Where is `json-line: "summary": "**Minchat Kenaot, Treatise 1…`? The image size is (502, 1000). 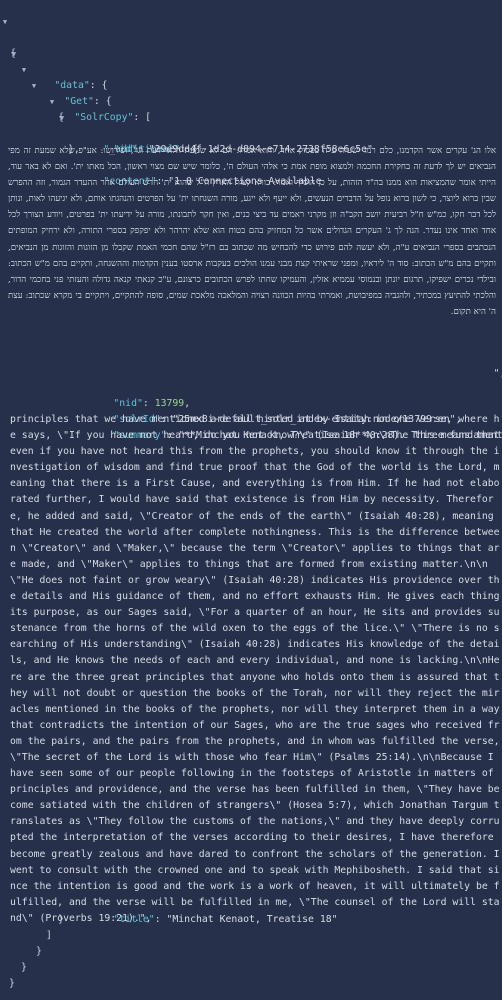 json-line: "summary": "**Minchat Kenaot, Treatise 1… is located at coordinates (251, 418).